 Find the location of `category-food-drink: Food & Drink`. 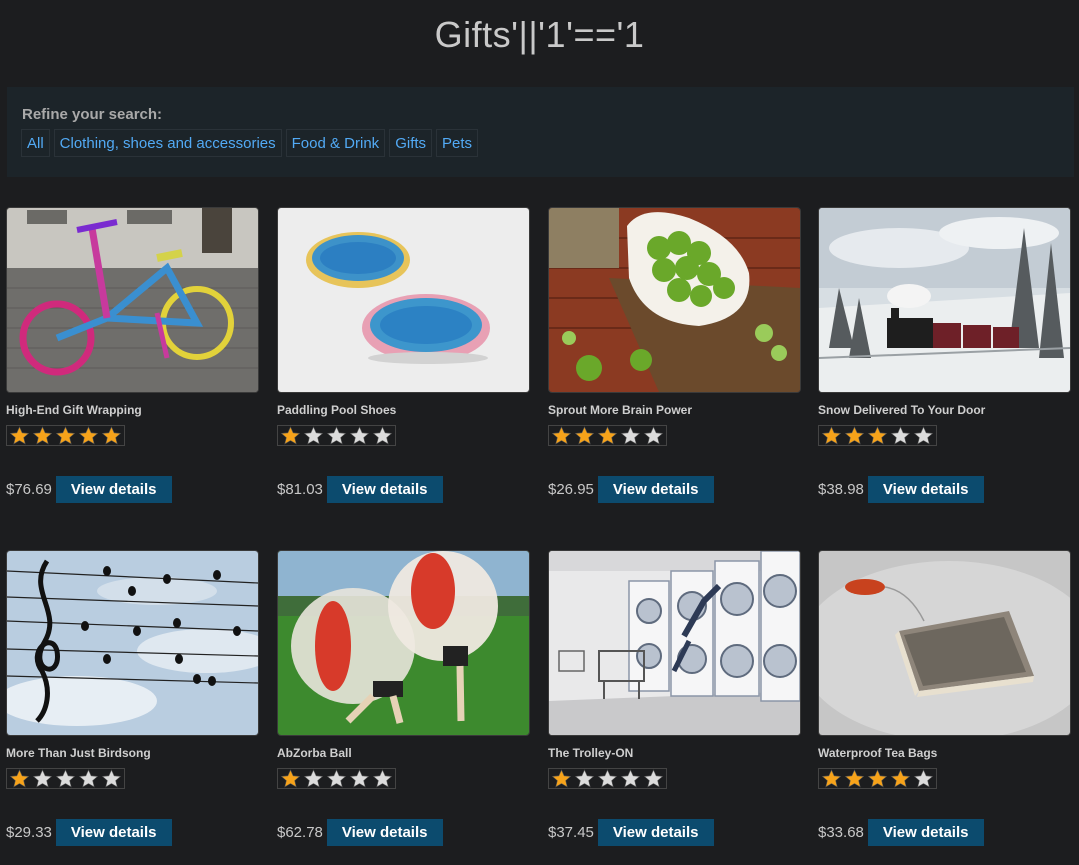

category-food-drink: Food & Drink is located at coordinates (335, 143).